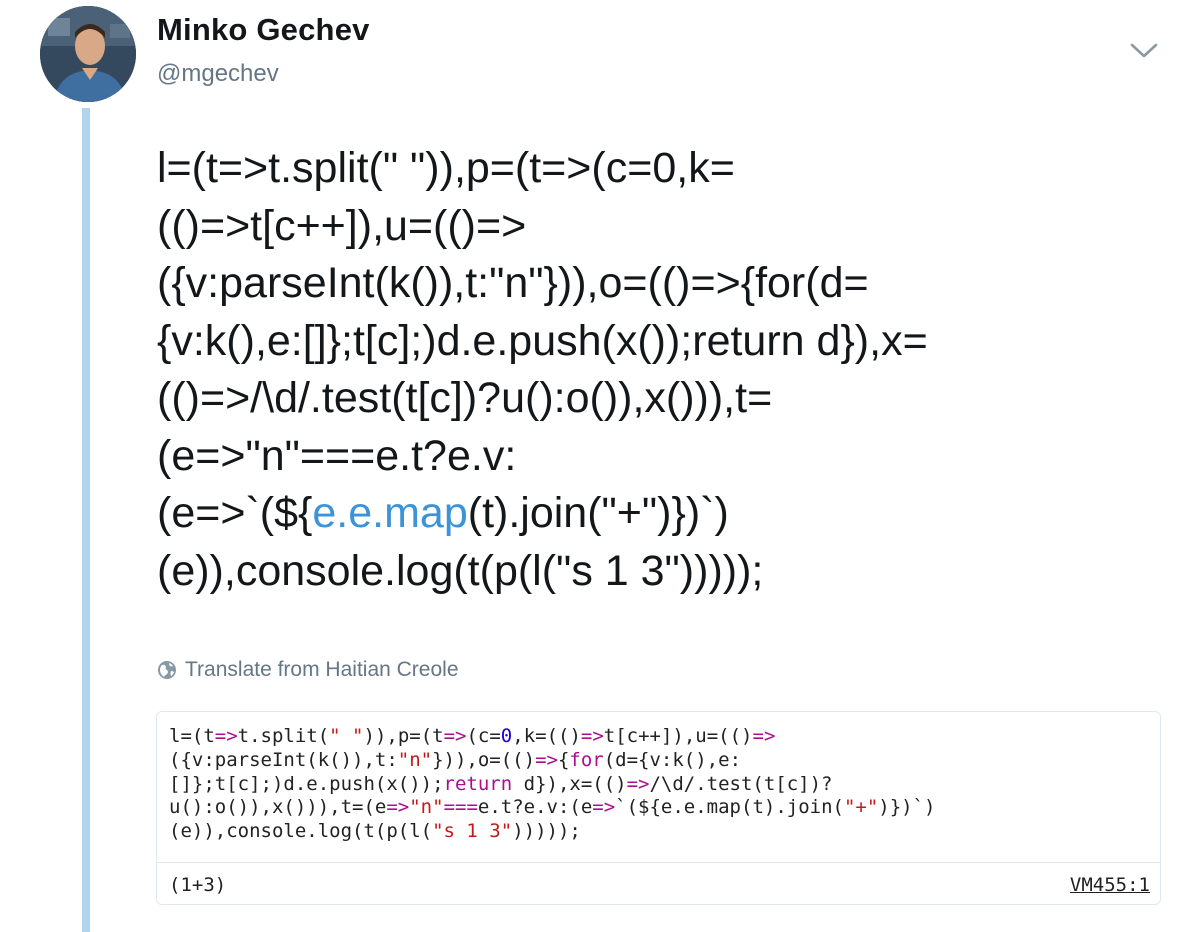 The height and width of the screenshot is (932, 1204). I want to click on console-result: (1+3), so click(198, 885).